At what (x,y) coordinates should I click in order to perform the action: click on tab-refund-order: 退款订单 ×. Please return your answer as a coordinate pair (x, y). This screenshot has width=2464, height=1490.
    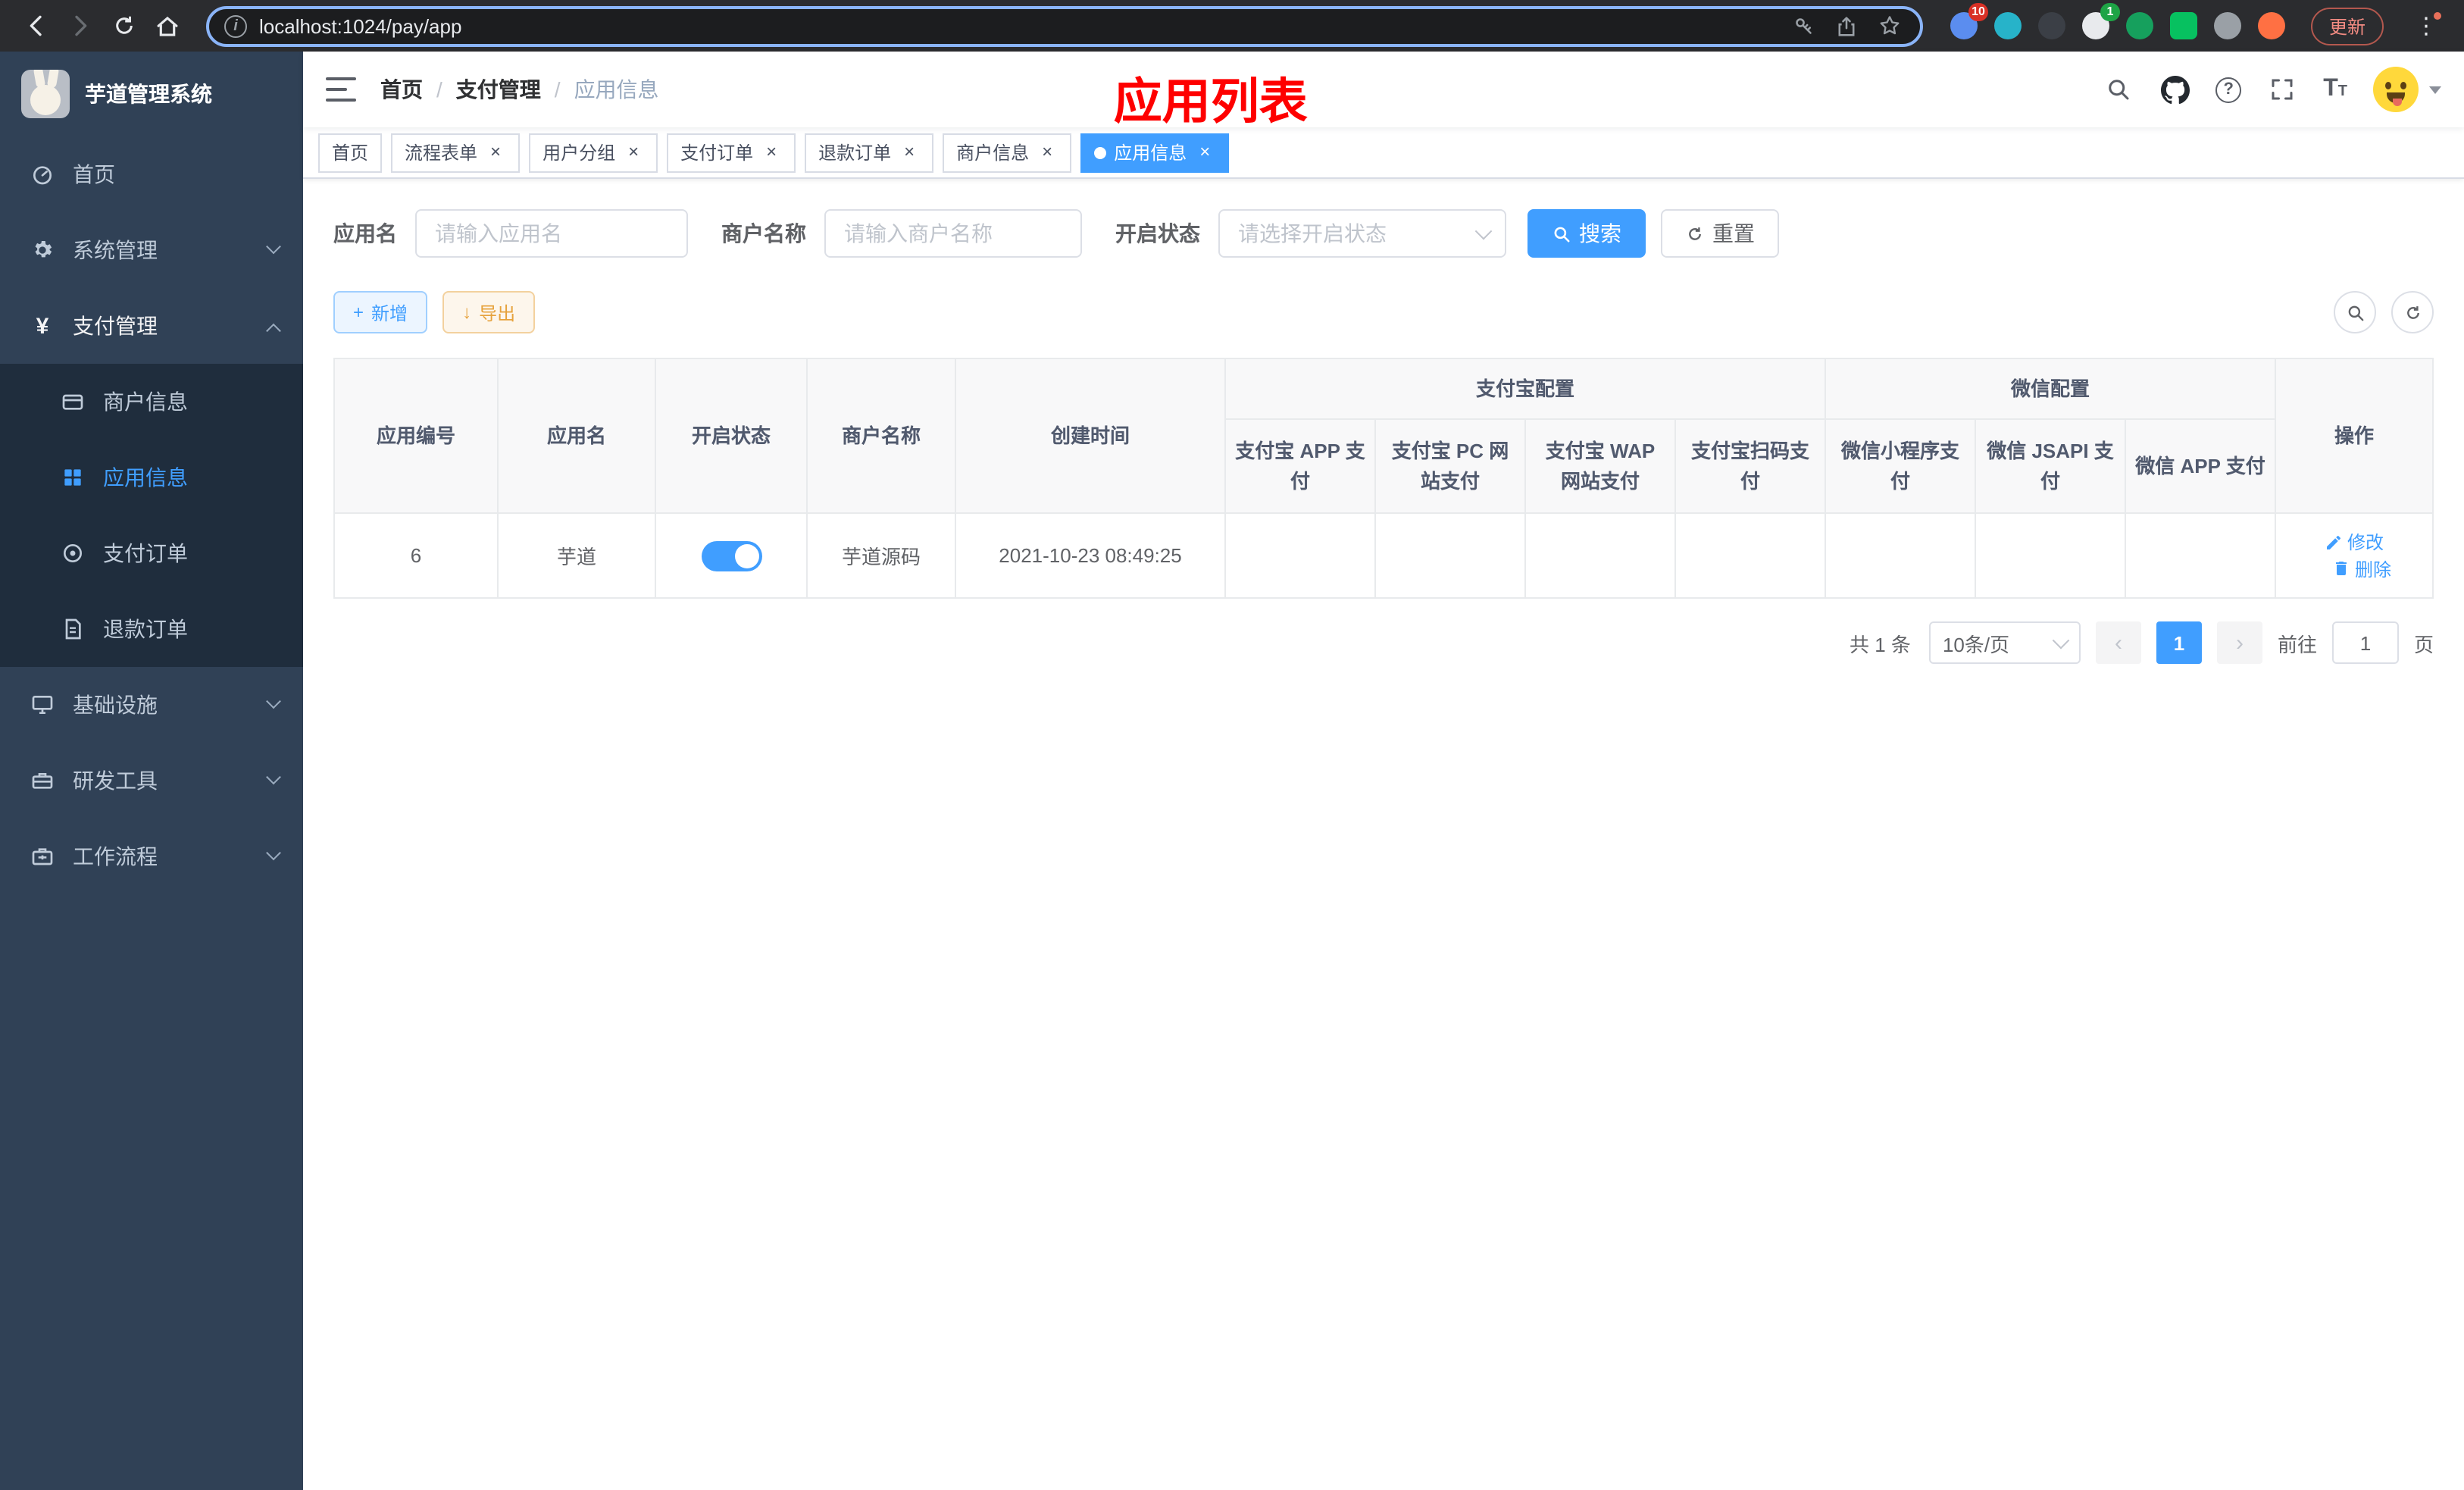
    Looking at the image, I should click on (869, 152).